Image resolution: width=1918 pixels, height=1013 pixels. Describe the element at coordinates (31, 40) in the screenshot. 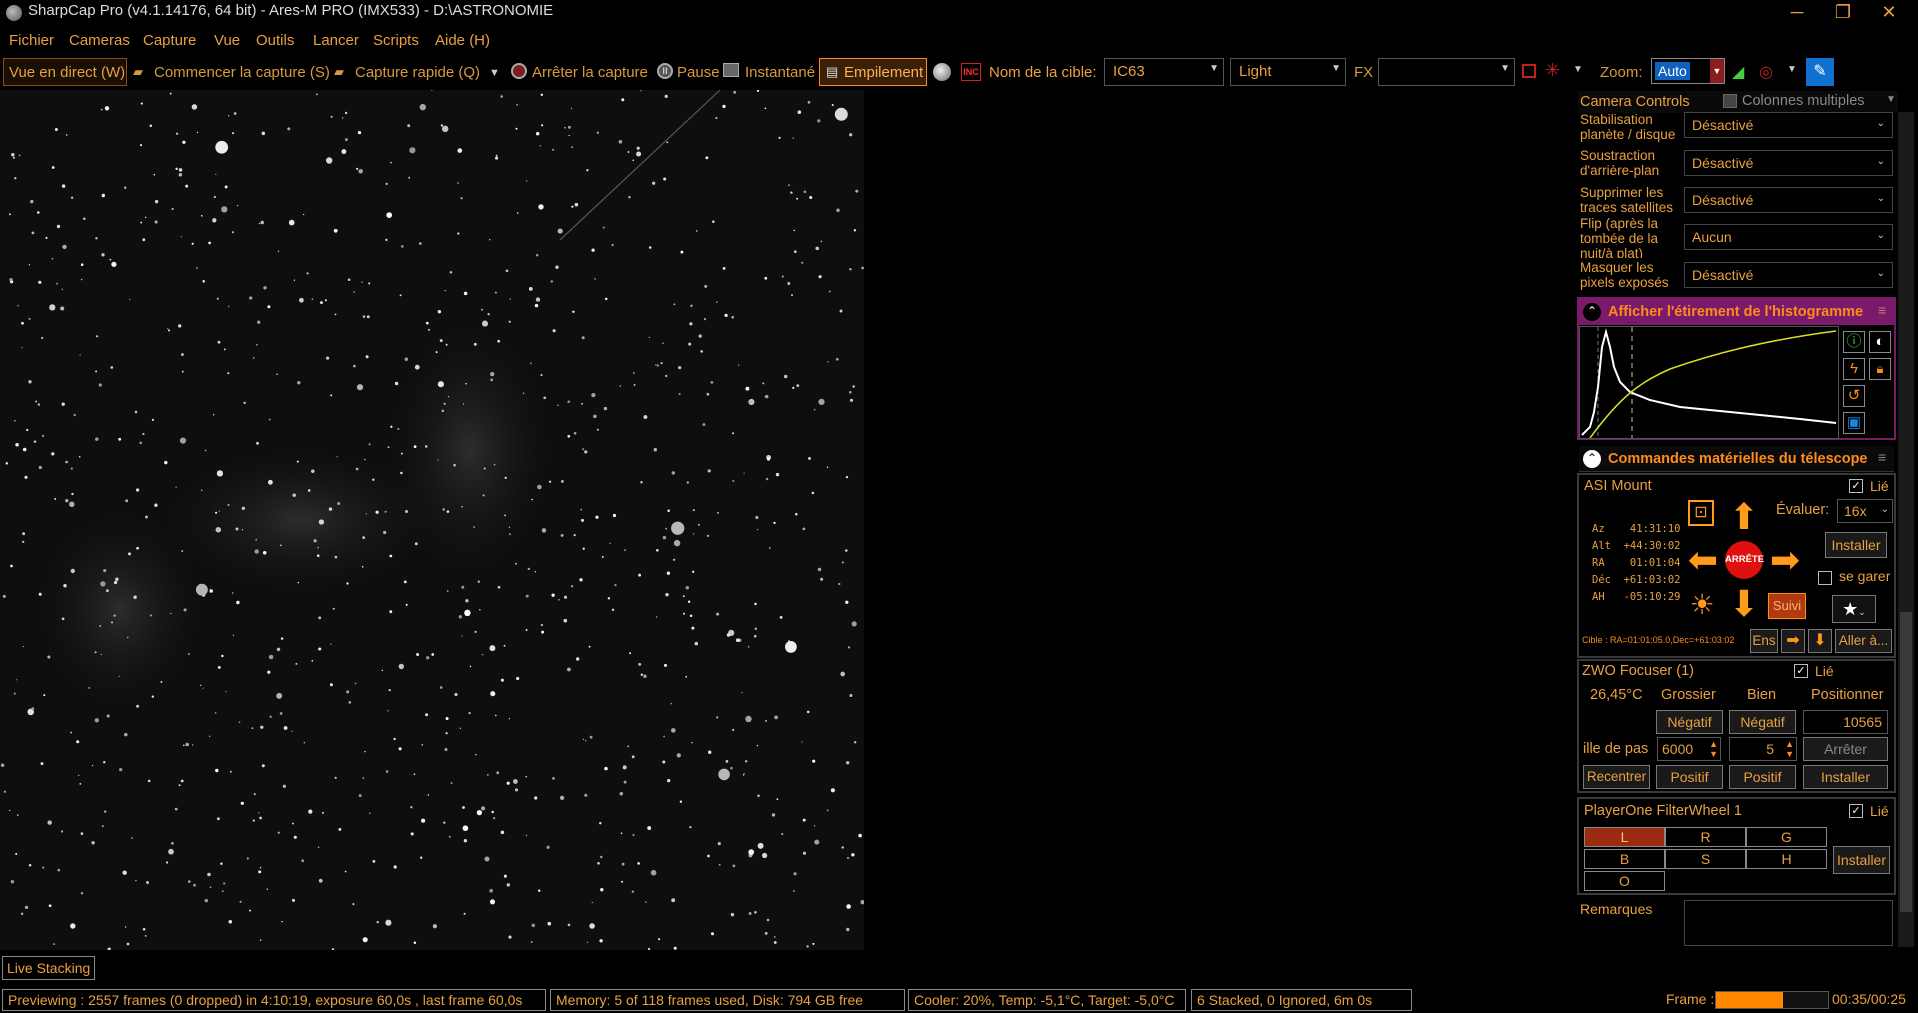

I see `menu-fichier: Fichier` at that location.